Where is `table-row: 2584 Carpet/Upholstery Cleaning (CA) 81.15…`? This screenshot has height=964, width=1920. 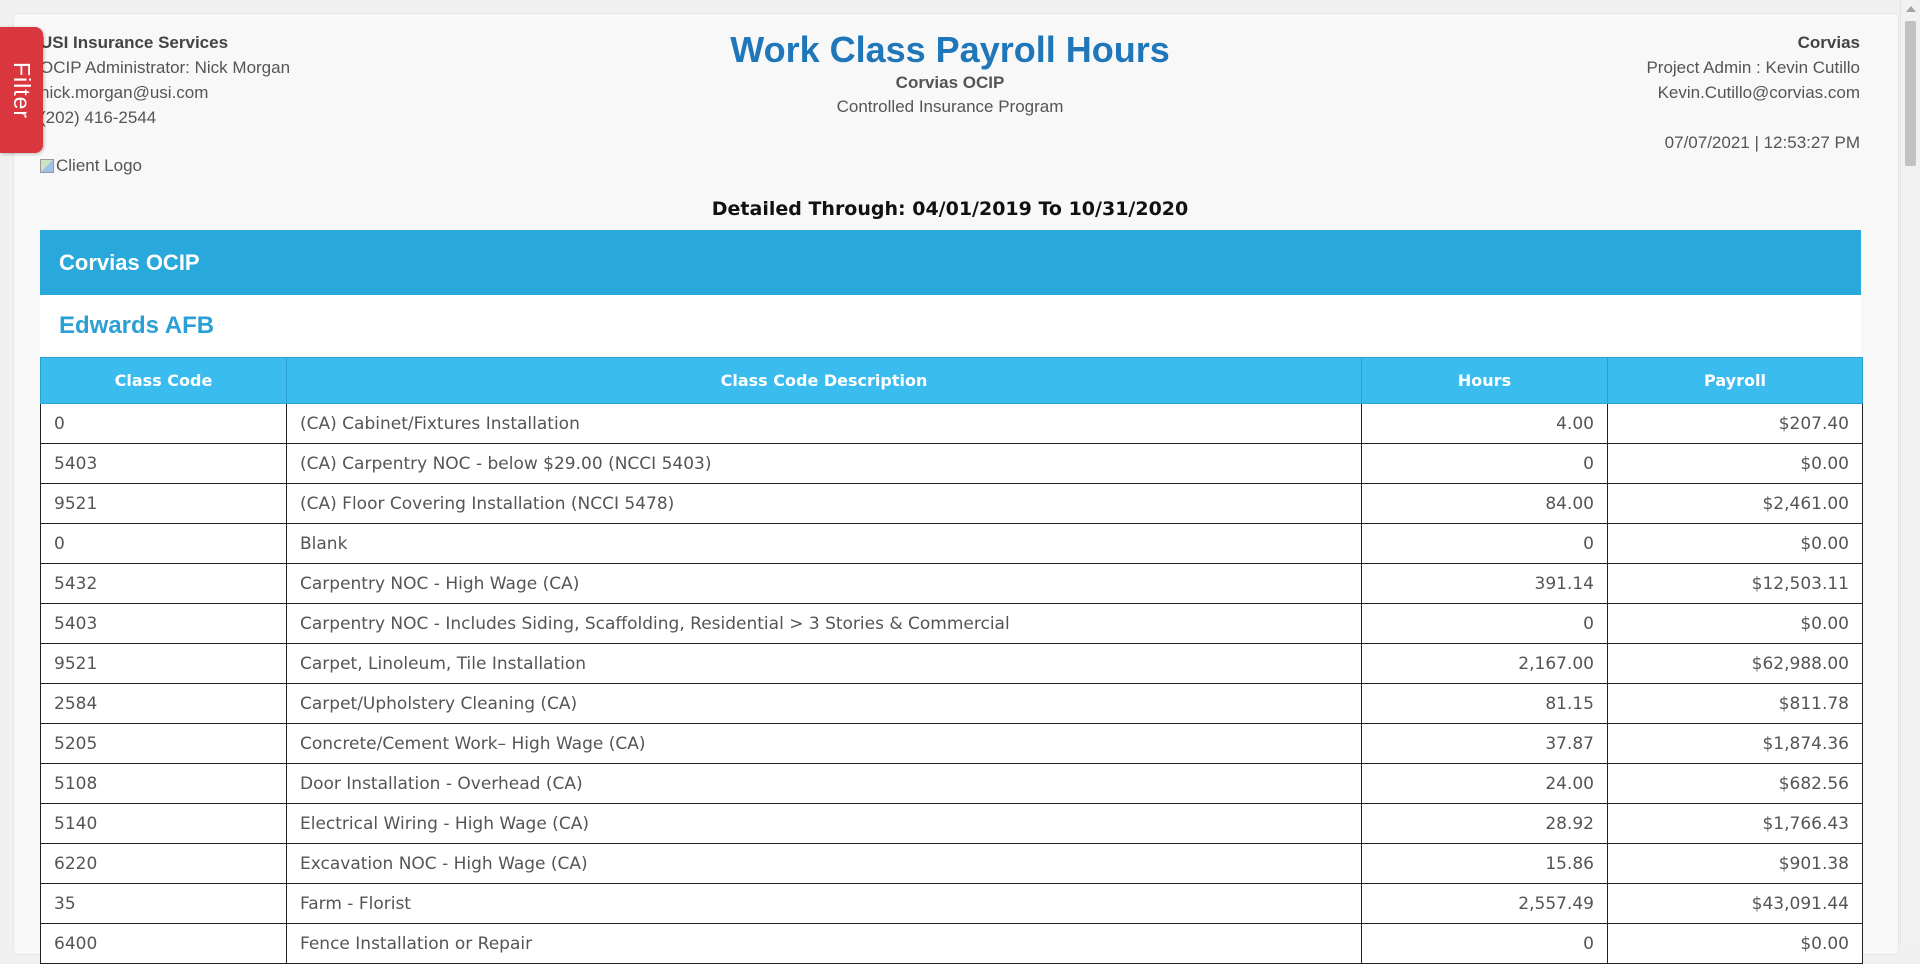
table-row: 2584 Carpet/Upholstery Cleaning (CA) 81.15… is located at coordinates (951, 703).